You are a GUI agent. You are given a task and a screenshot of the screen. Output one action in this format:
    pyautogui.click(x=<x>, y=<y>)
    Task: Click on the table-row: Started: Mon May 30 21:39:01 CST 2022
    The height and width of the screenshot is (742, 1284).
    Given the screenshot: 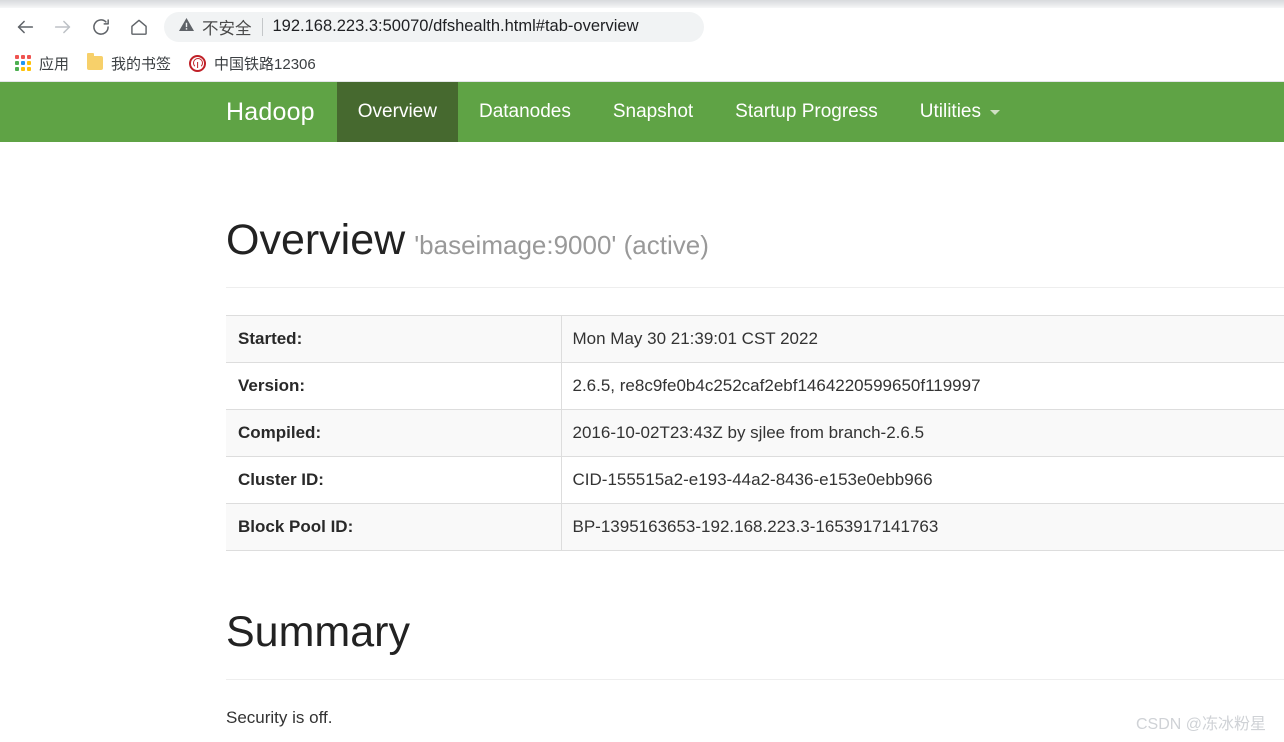 What is the action you would take?
    pyautogui.click(x=755, y=339)
    